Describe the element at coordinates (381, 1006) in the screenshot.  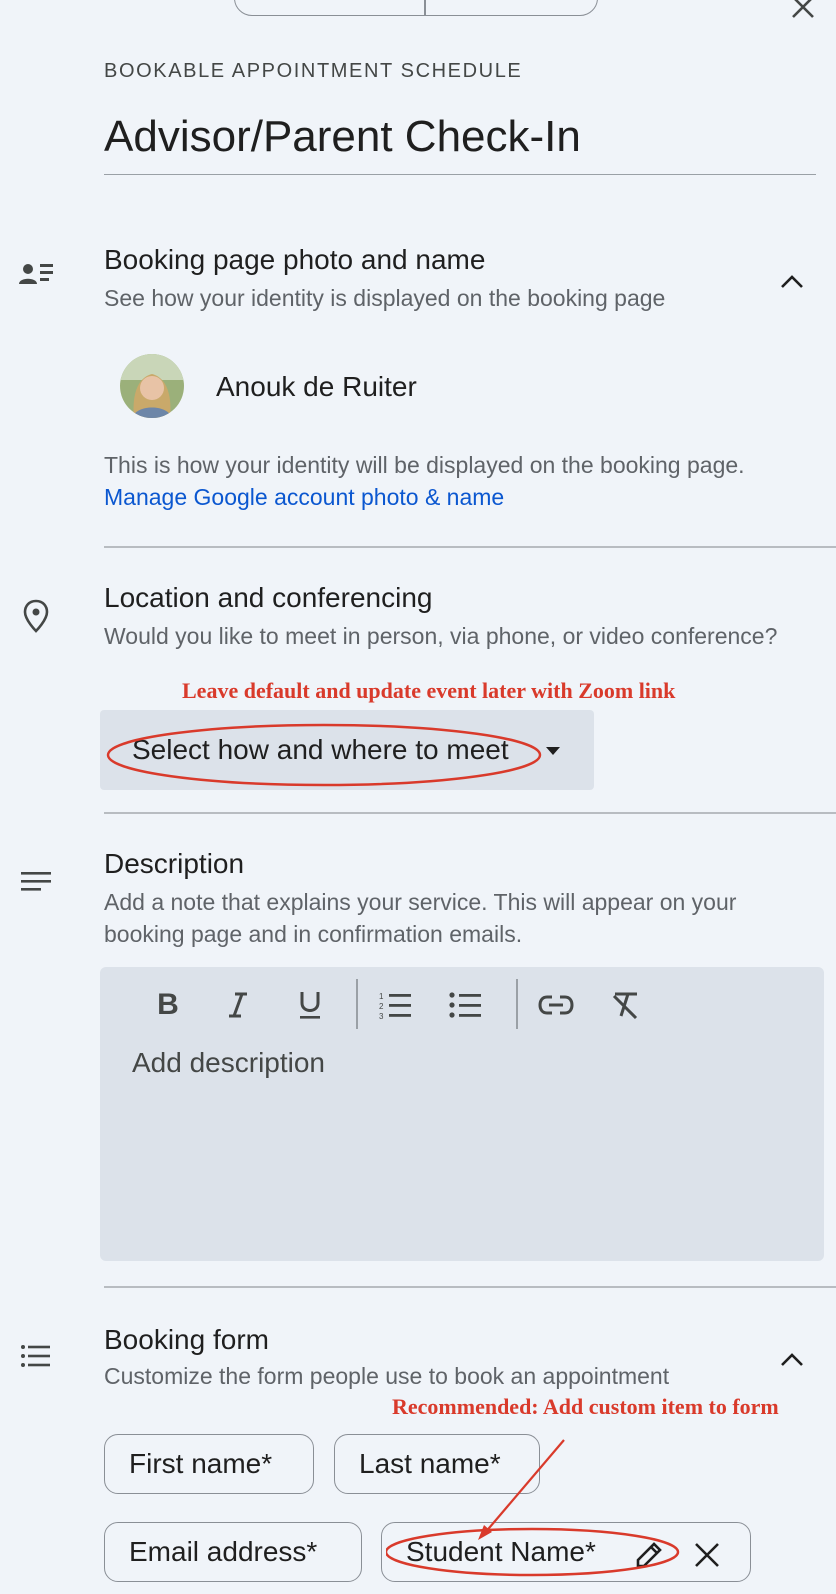
I see `svg-text: 2` at that location.